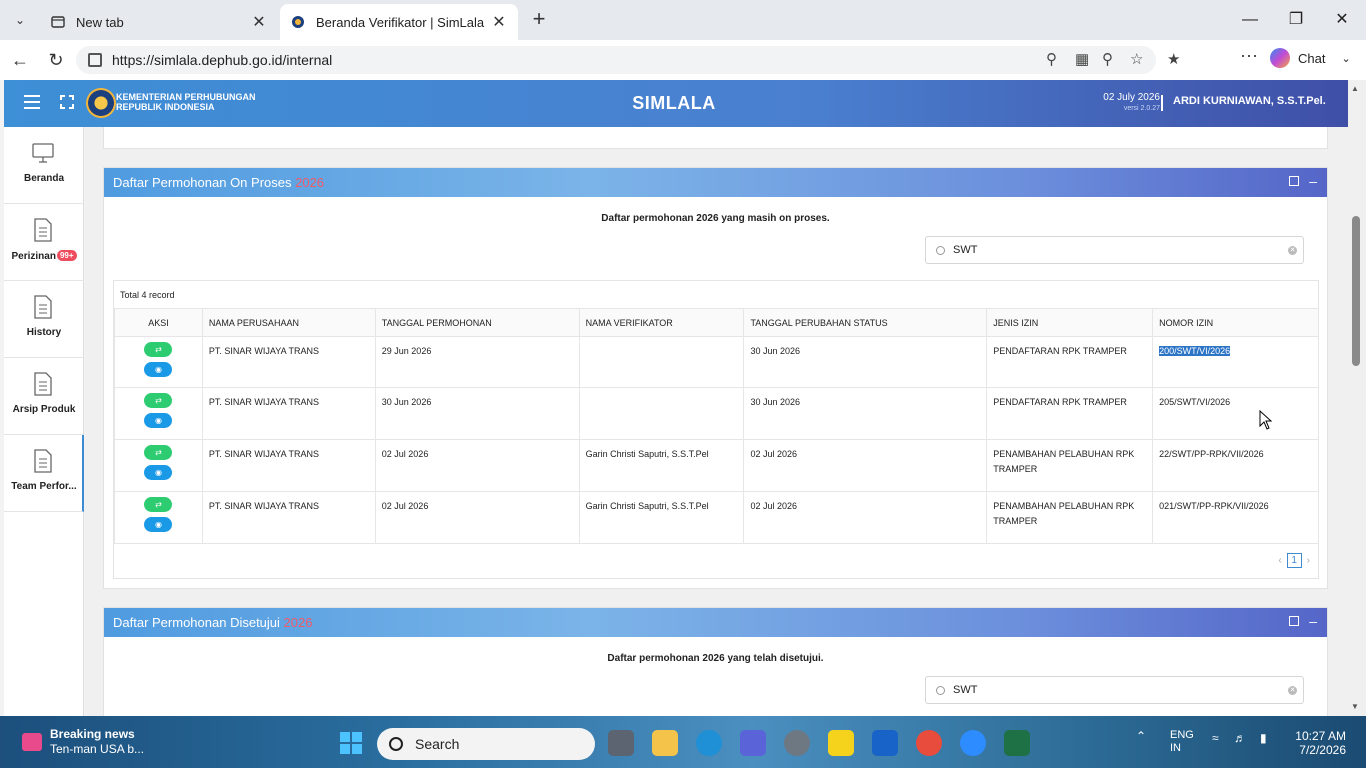  I want to click on restore-icon: ❐, so click(1296, 20).